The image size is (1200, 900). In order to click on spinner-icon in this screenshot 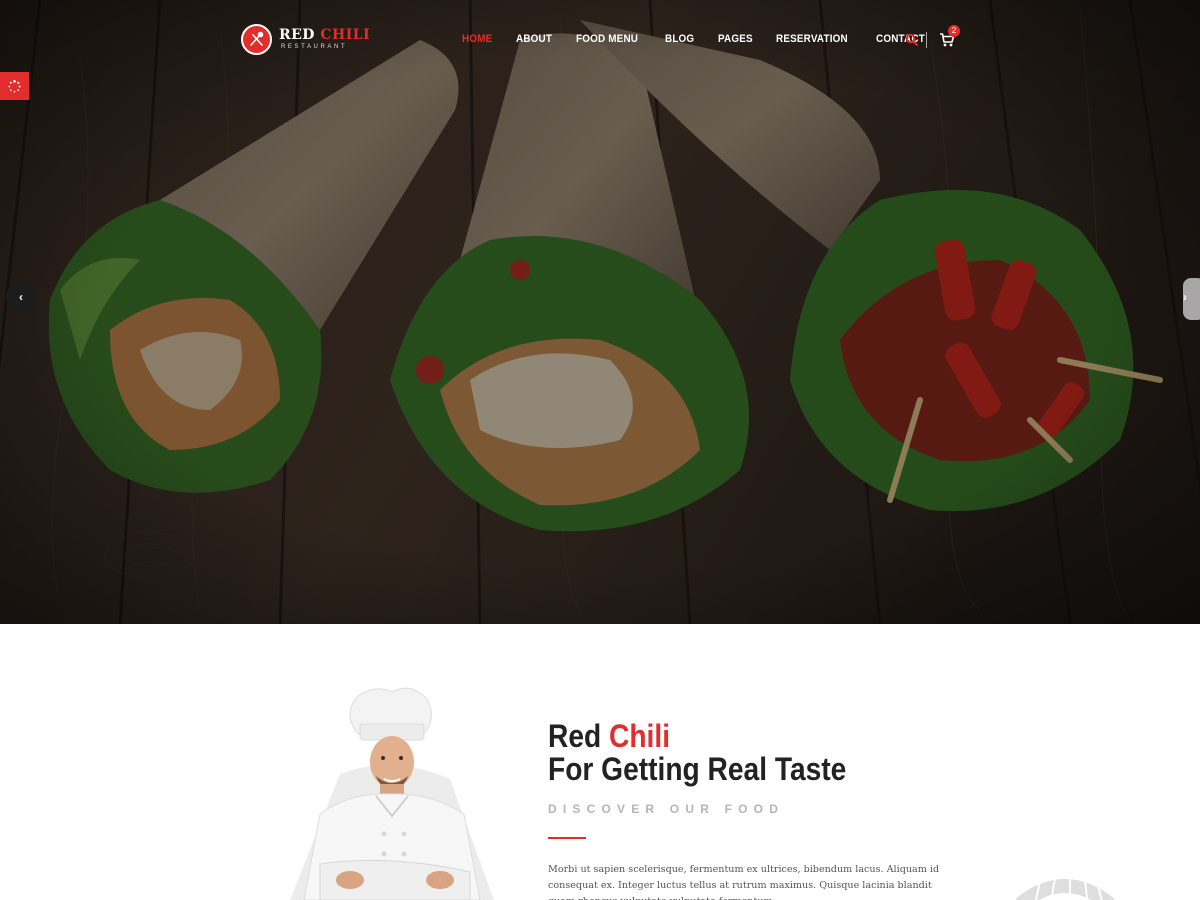, I will do `click(14, 86)`.